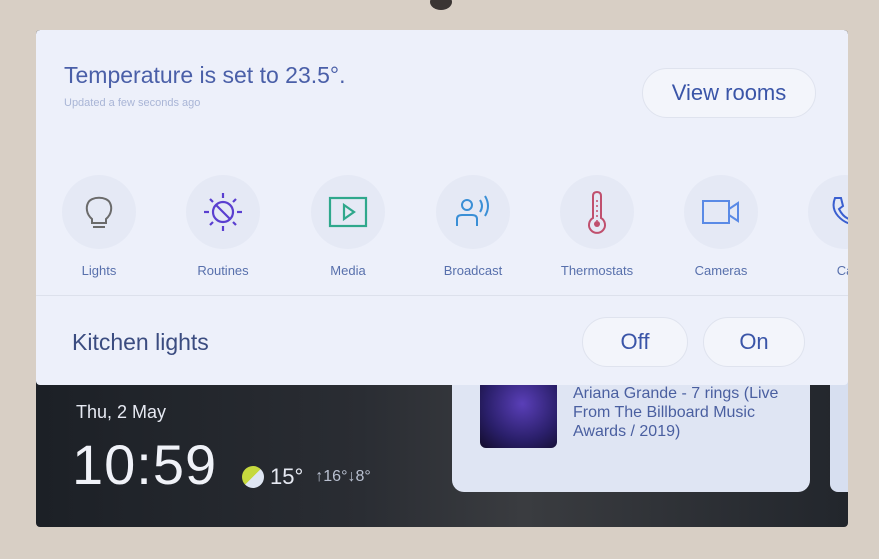  Describe the element at coordinates (729, 93) in the screenshot. I see `view-rooms-button: View rooms` at that location.